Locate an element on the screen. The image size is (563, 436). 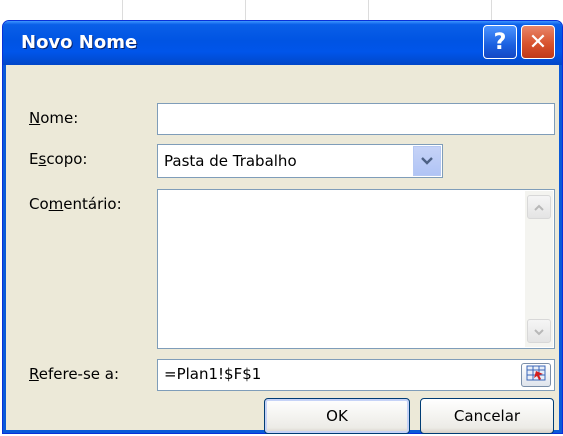
refers-to-label: Refere-se a: is located at coordinates (74, 374).